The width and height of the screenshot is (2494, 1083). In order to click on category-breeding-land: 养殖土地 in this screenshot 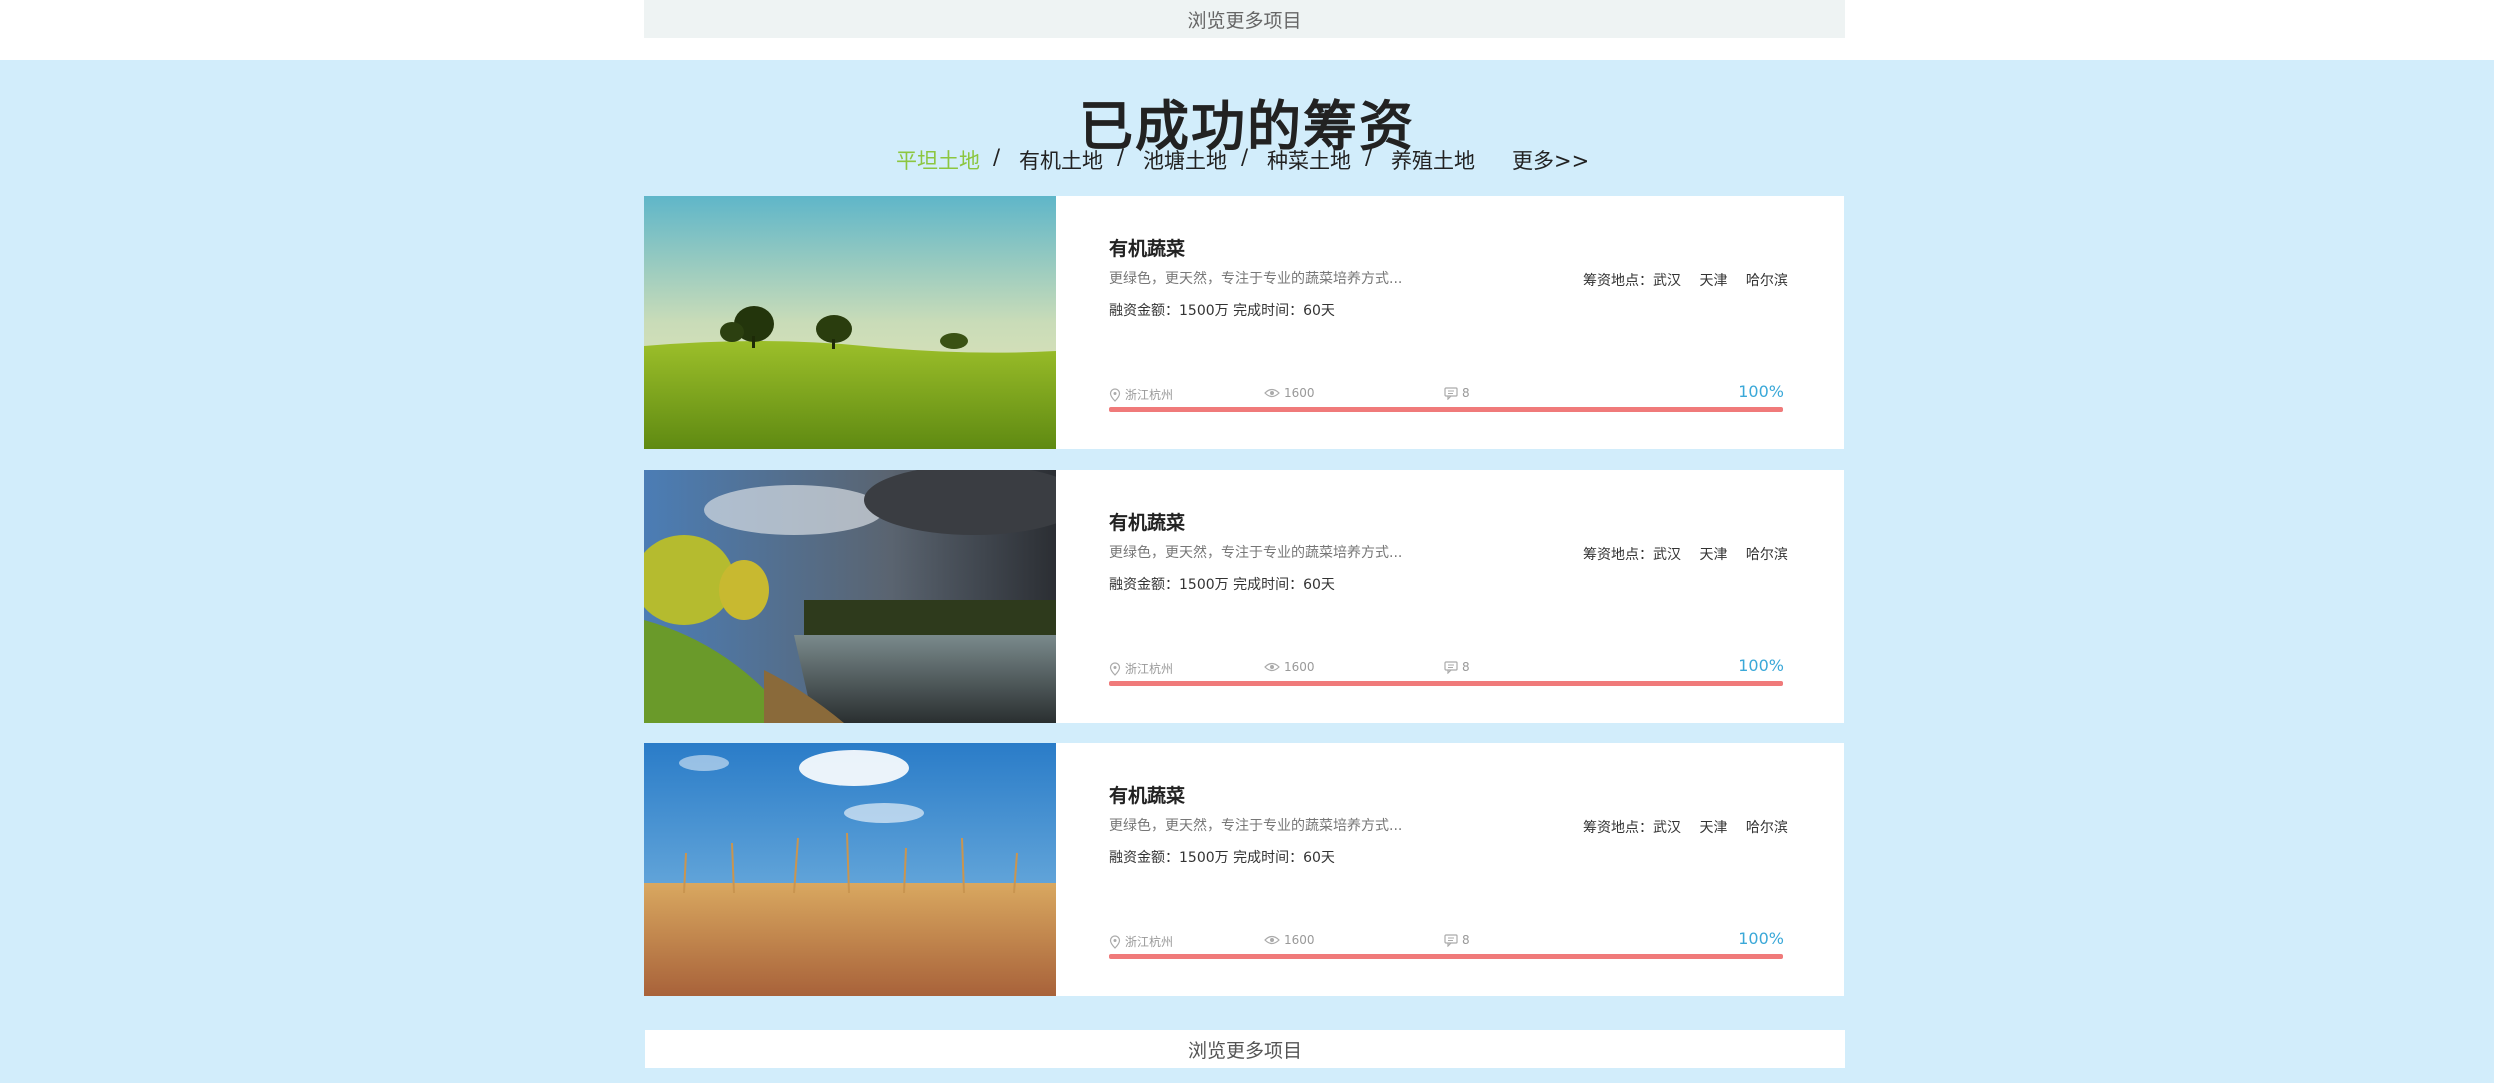, I will do `click(1433, 160)`.